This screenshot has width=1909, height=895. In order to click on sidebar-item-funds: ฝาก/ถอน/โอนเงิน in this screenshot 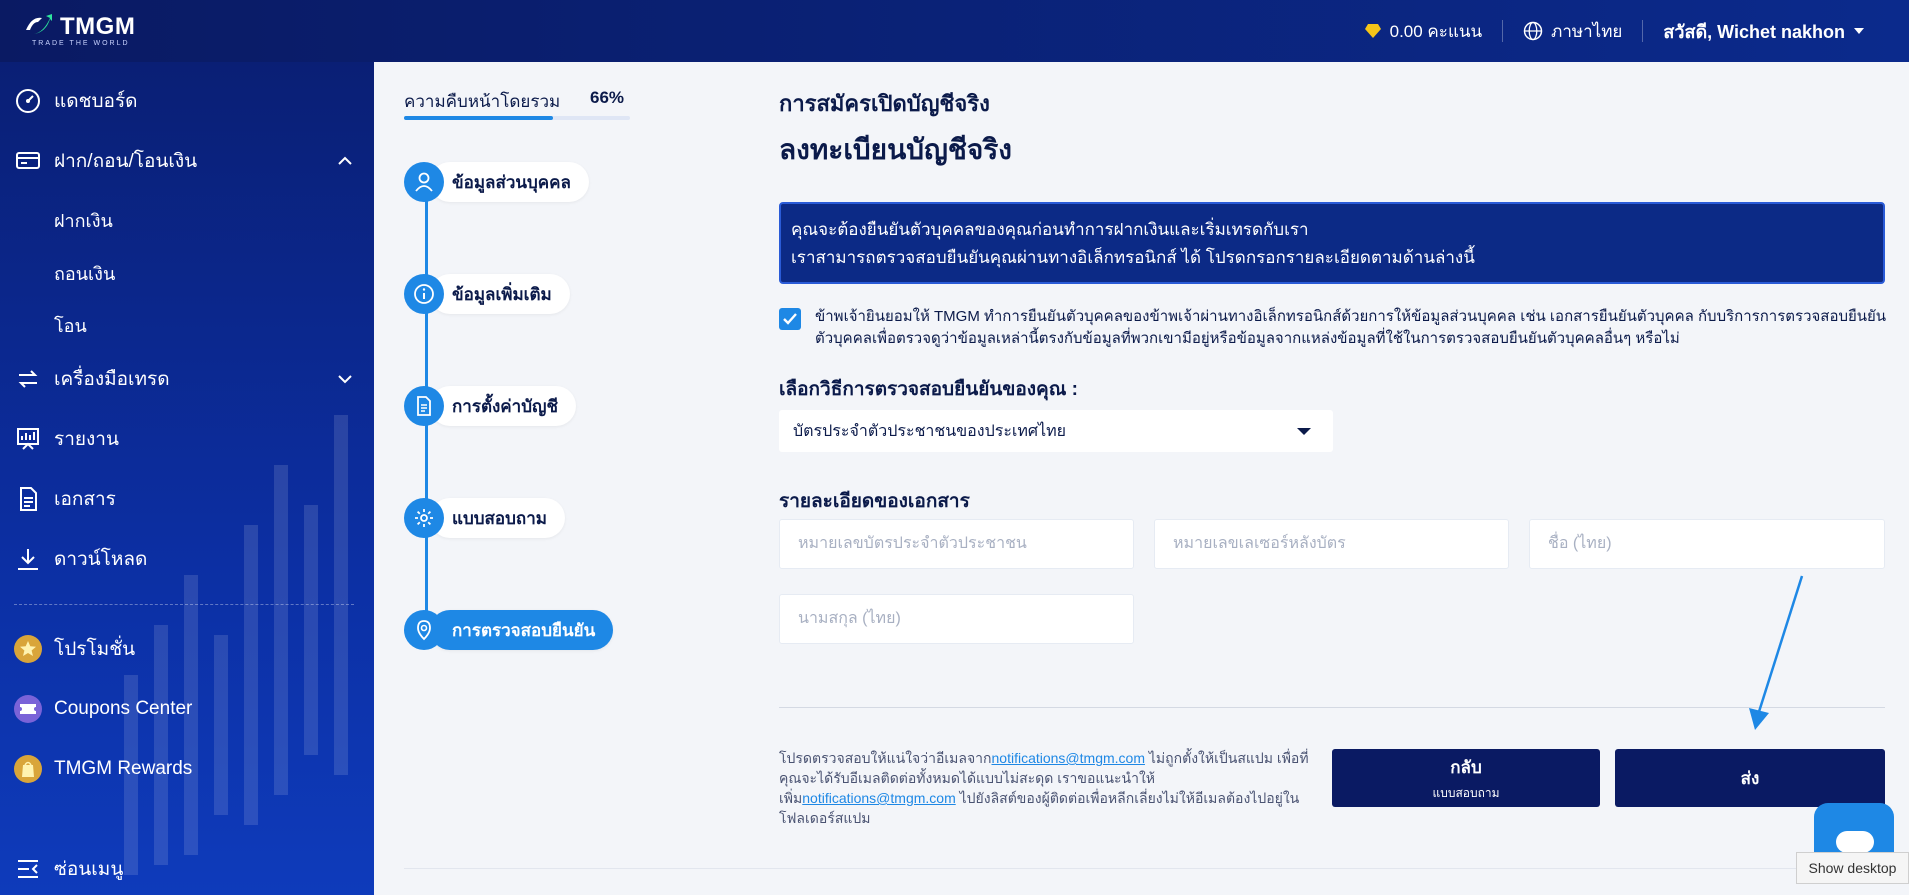, I will do `click(184, 161)`.